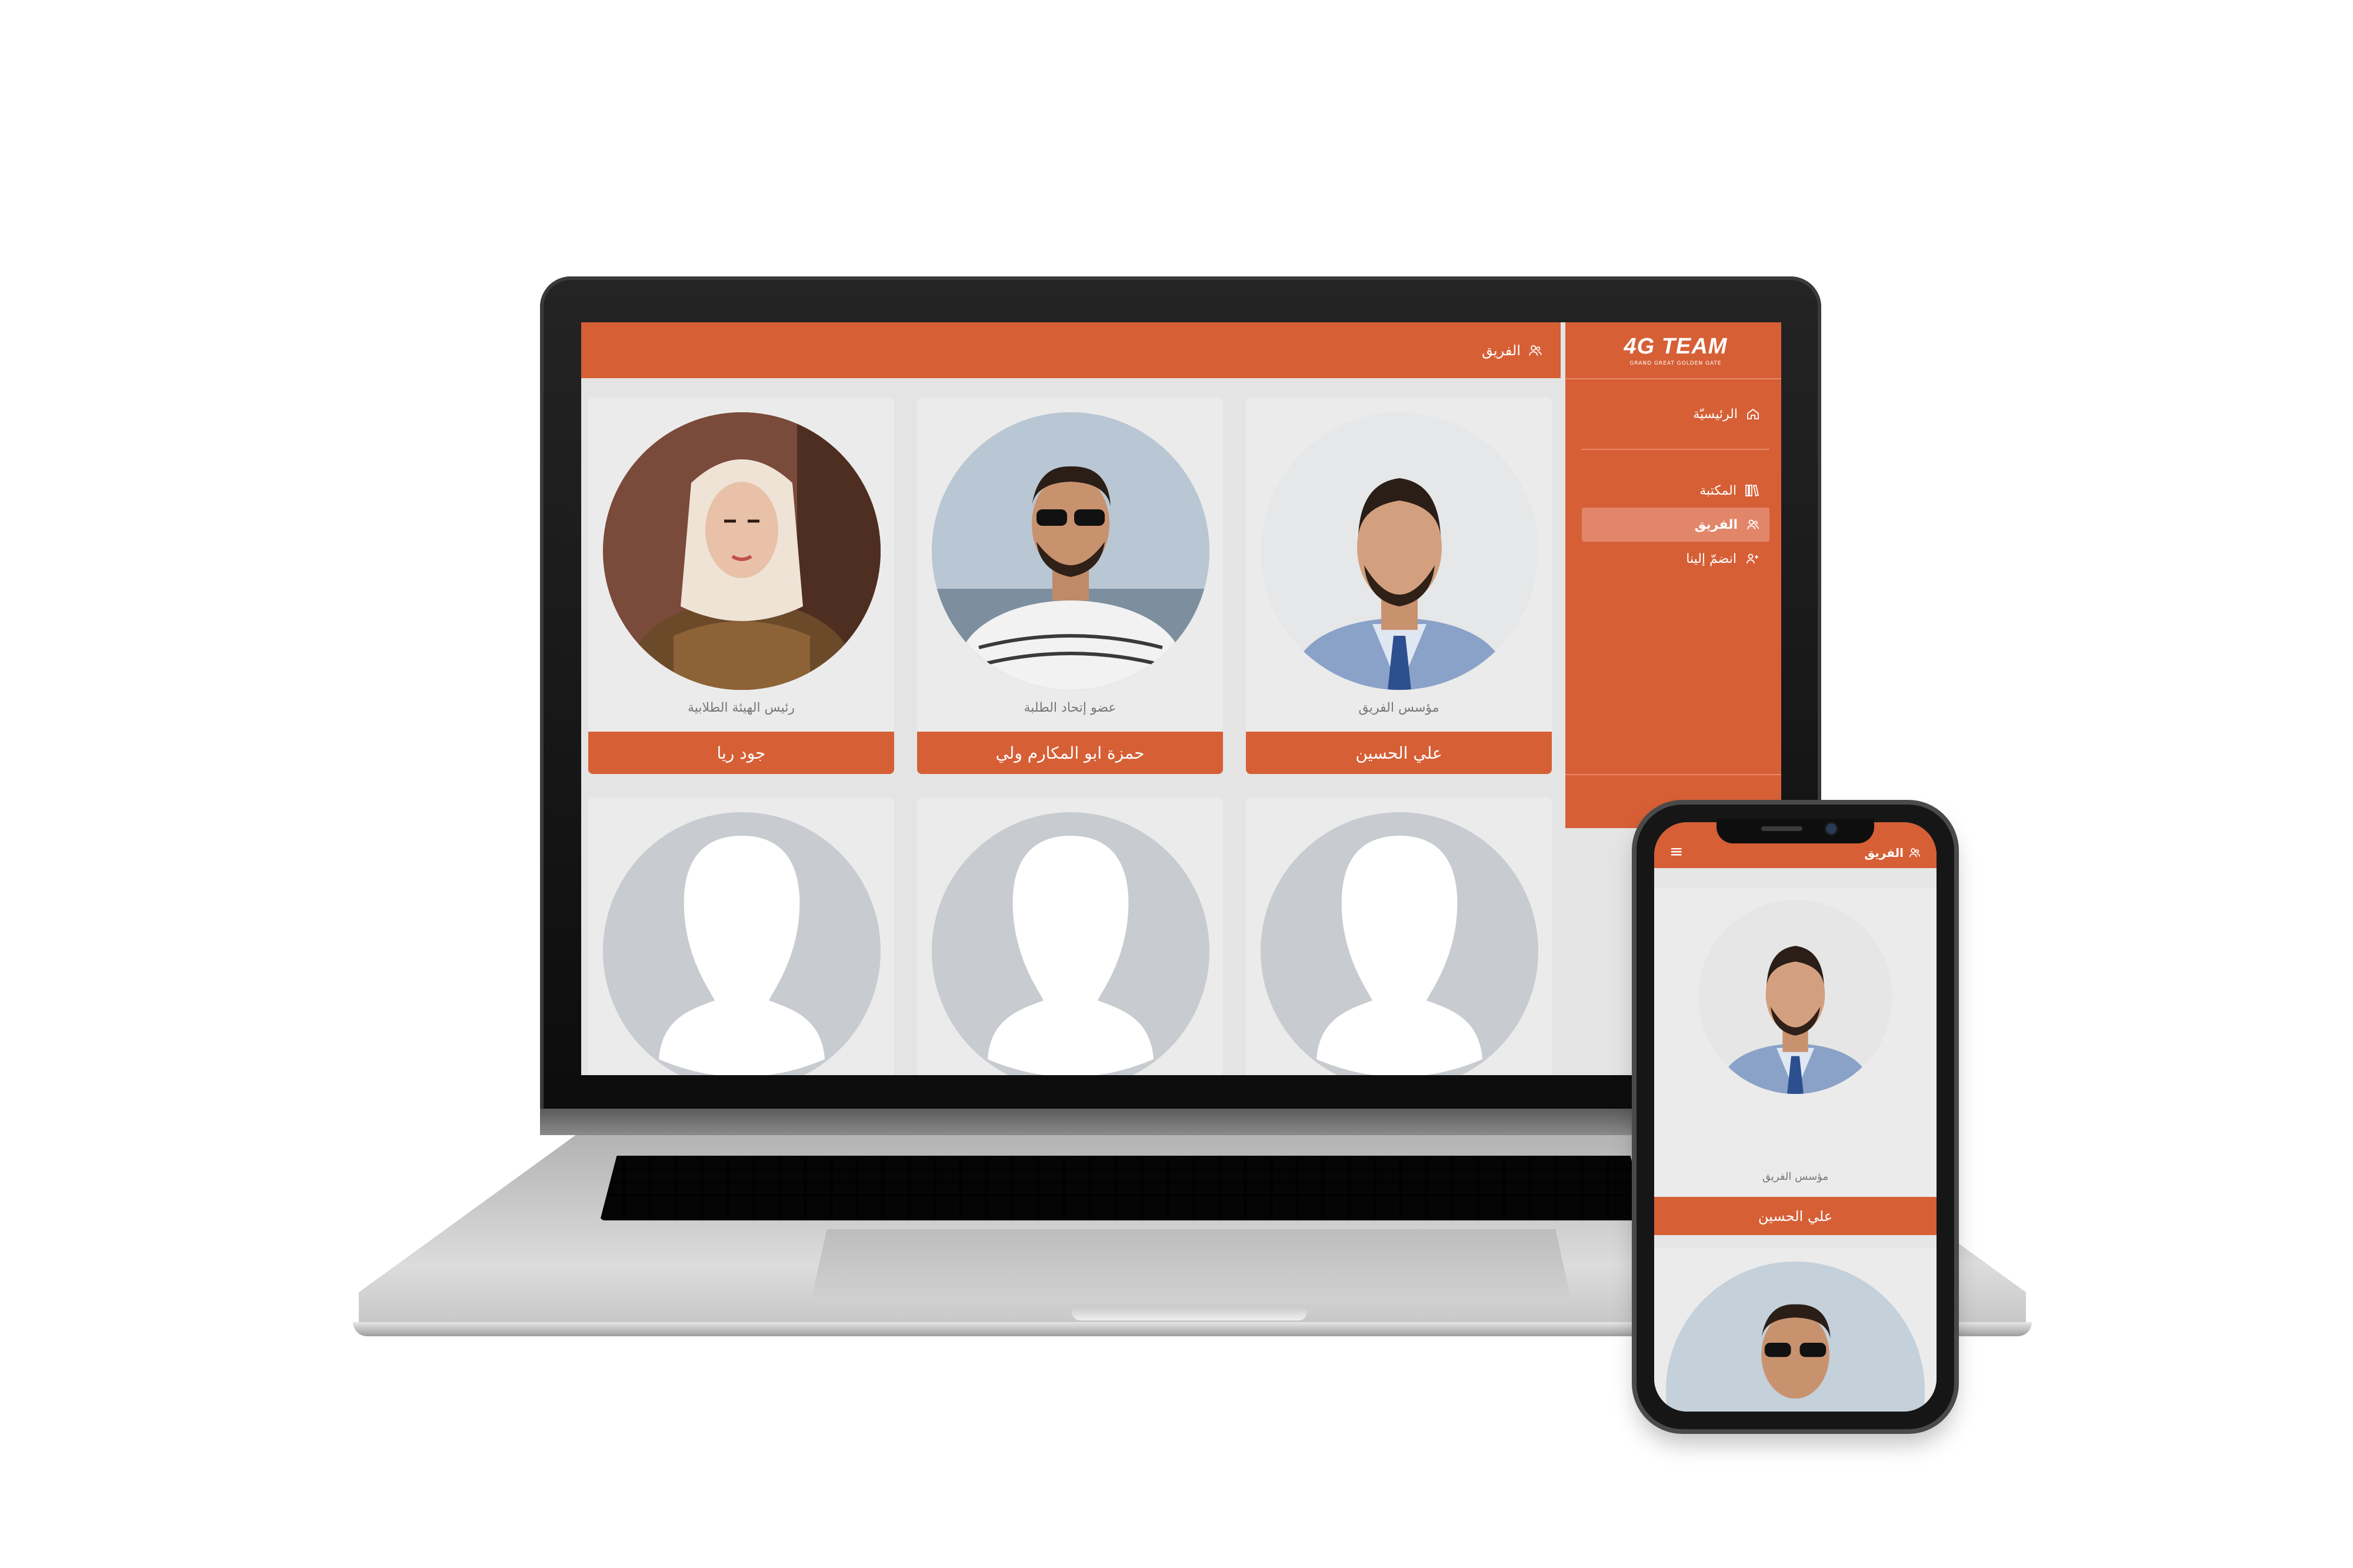 This screenshot has height=1568, width=2353. Describe the element at coordinates (1673, 774) in the screenshot. I see `sidebar-footer-divider` at that location.